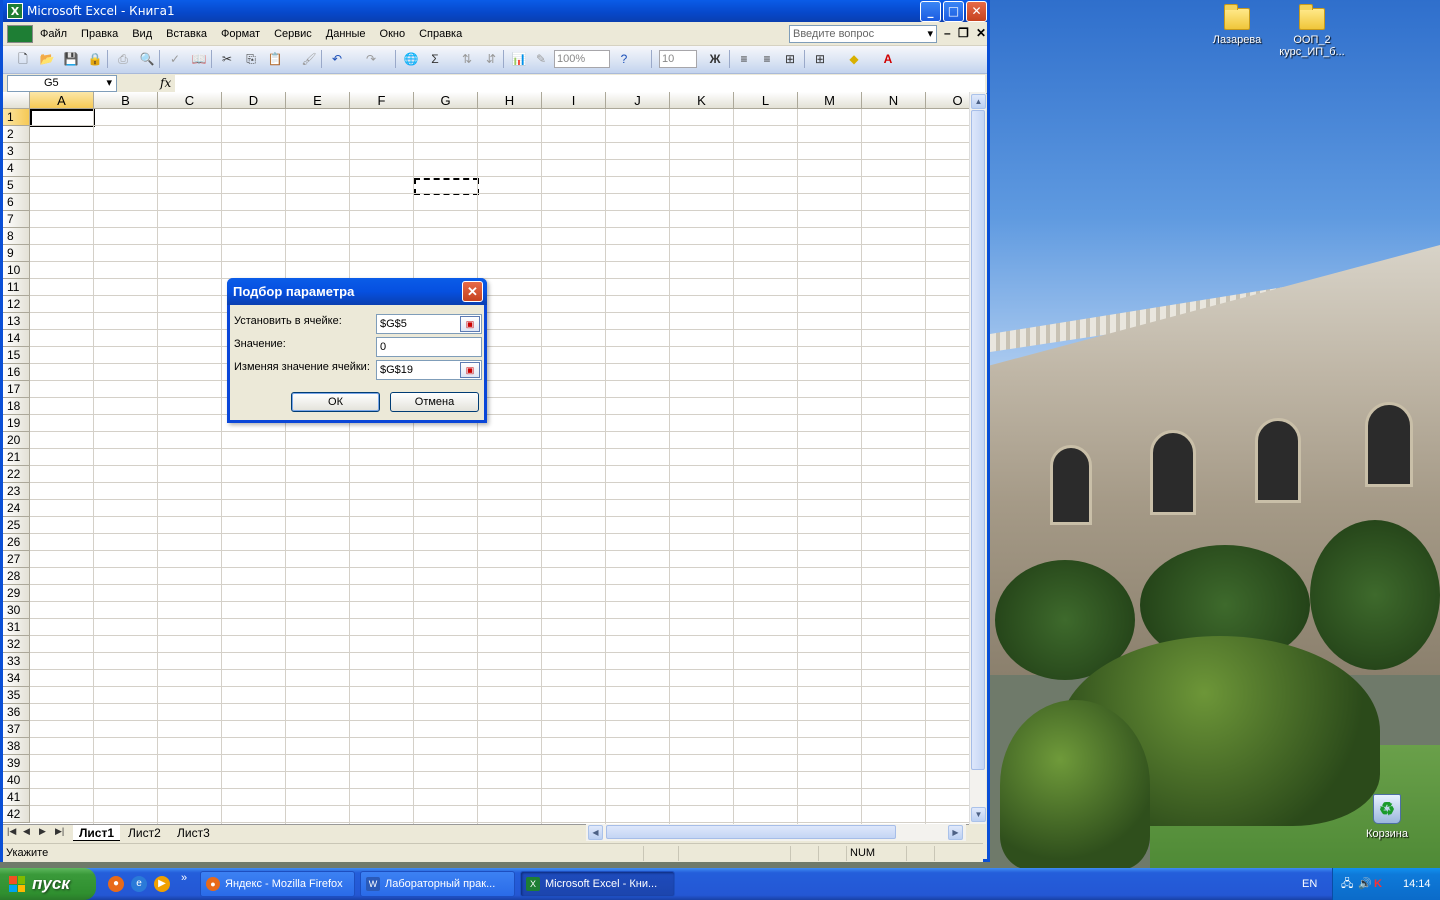 The width and height of the screenshot is (1440, 900). Describe the element at coordinates (116, 884) in the screenshot. I see `firefox-quicklaunch-icon: ●` at that location.